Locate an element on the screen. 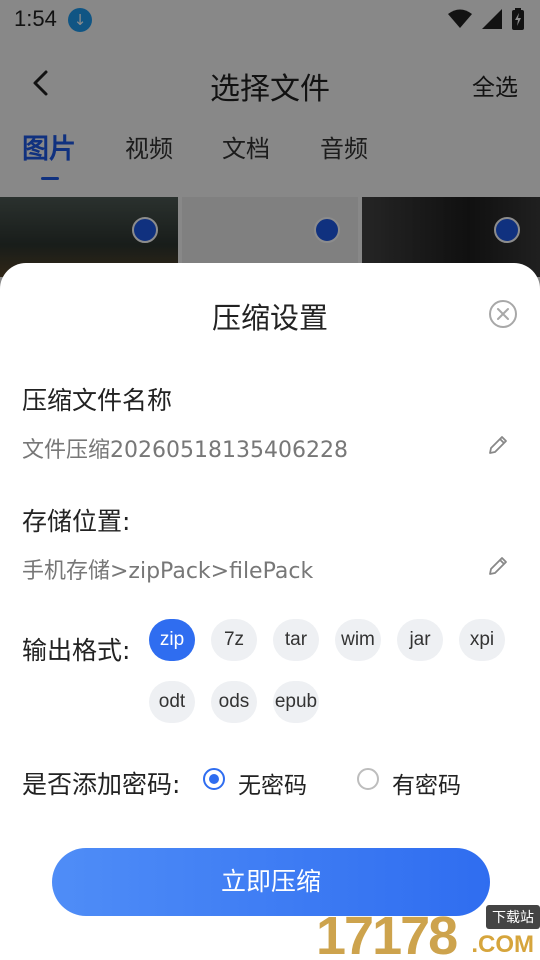 This screenshot has height=960, width=540. format-option-7z: 7z is located at coordinates (234, 640).